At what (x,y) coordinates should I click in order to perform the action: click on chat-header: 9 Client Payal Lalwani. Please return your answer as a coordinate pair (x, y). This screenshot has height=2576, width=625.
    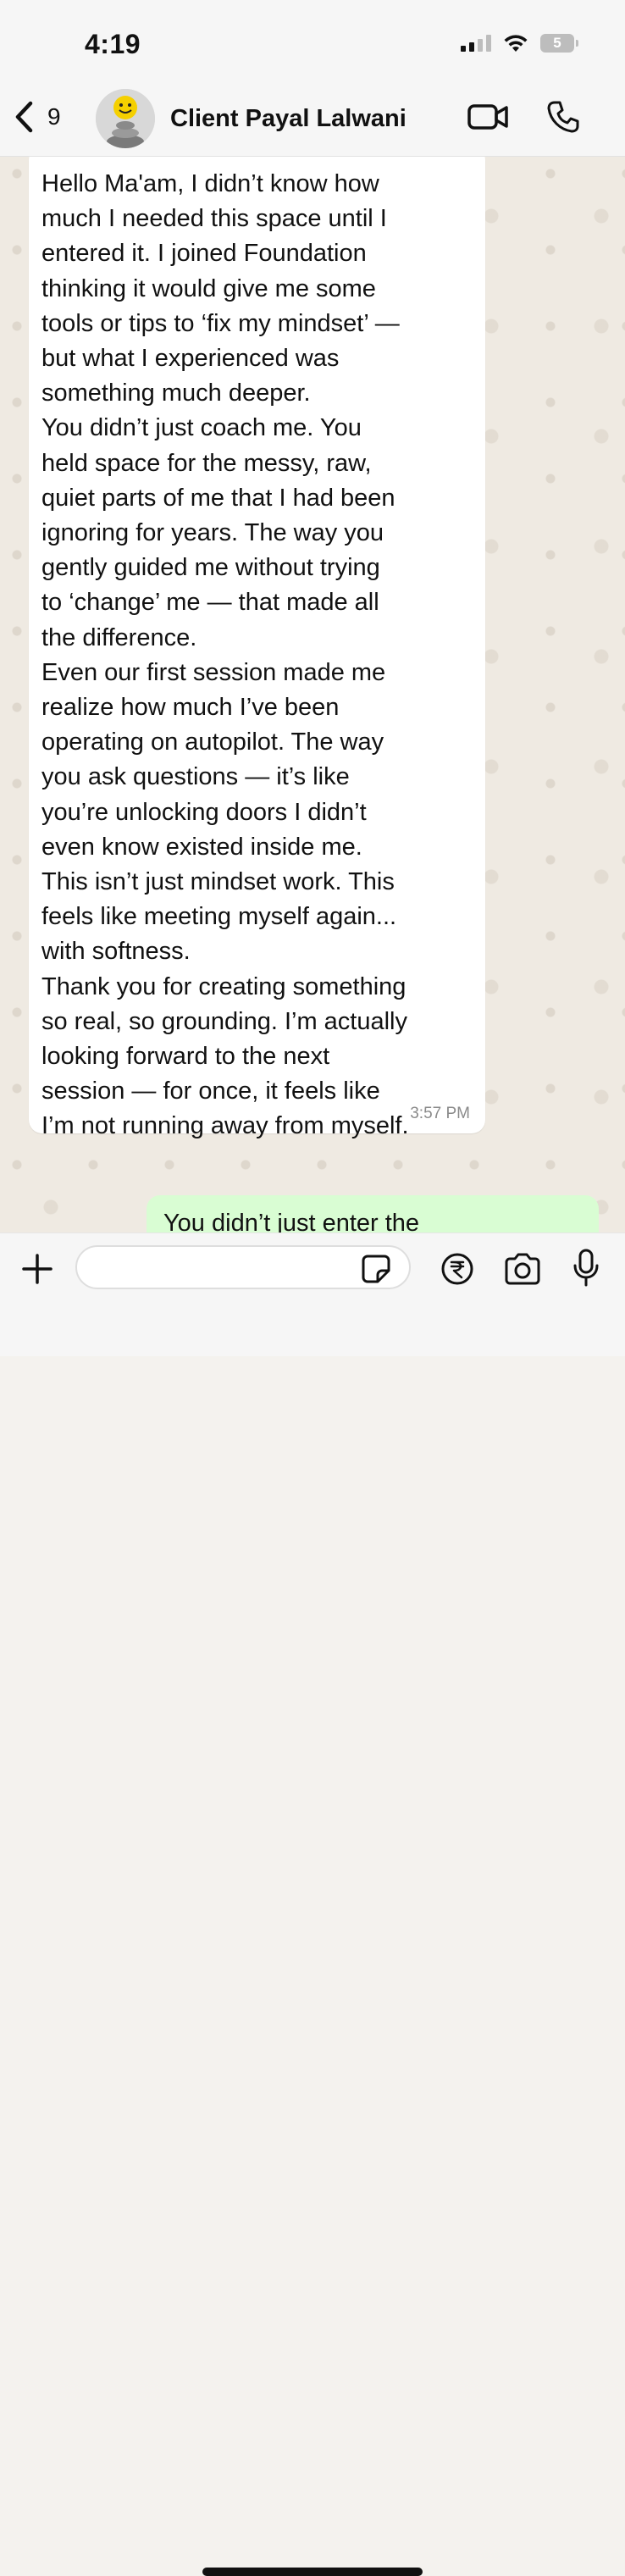
    Looking at the image, I should click on (312, 121).